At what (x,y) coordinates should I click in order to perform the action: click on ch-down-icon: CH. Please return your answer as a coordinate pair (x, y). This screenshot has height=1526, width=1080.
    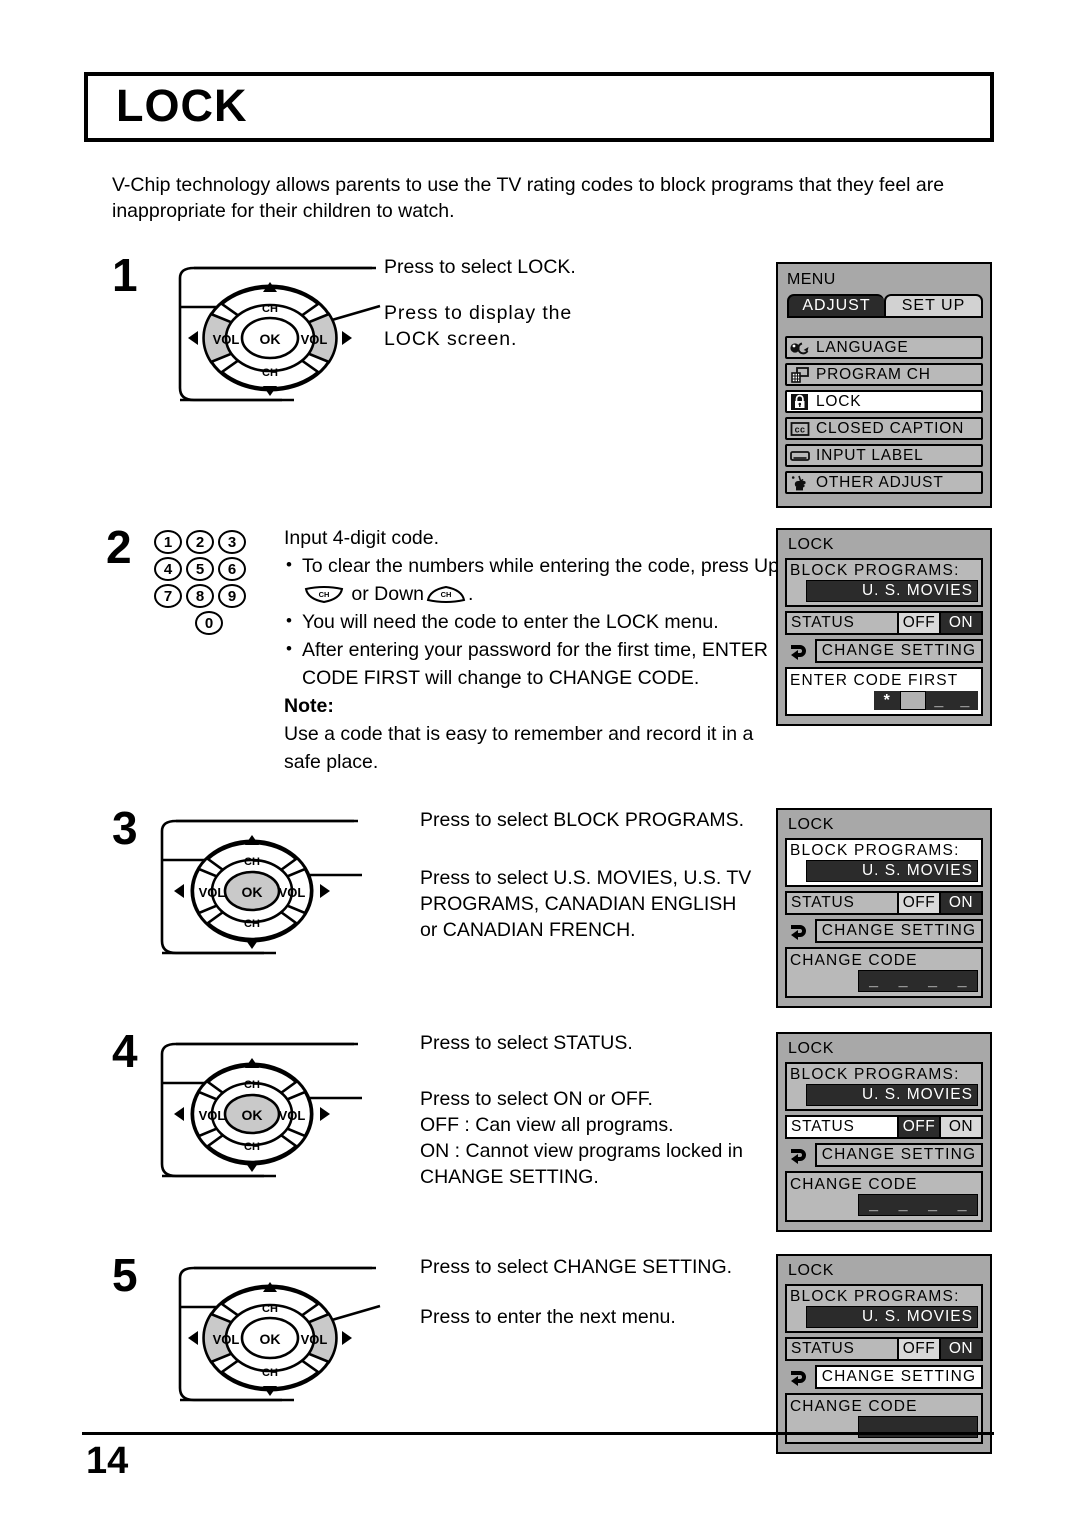
    Looking at the image, I should click on (446, 593).